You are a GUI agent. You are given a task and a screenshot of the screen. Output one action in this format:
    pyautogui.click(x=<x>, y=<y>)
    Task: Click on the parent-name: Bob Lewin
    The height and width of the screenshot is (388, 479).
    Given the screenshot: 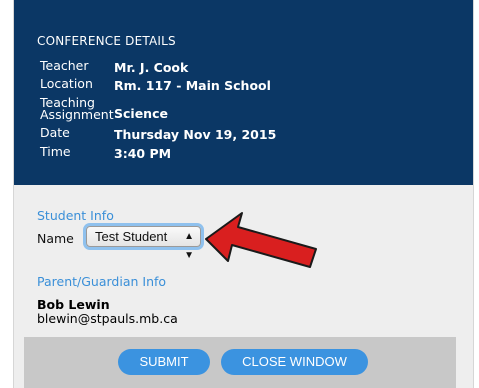 What is the action you would take?
    pyautogui.click(x=73, y=304)
    